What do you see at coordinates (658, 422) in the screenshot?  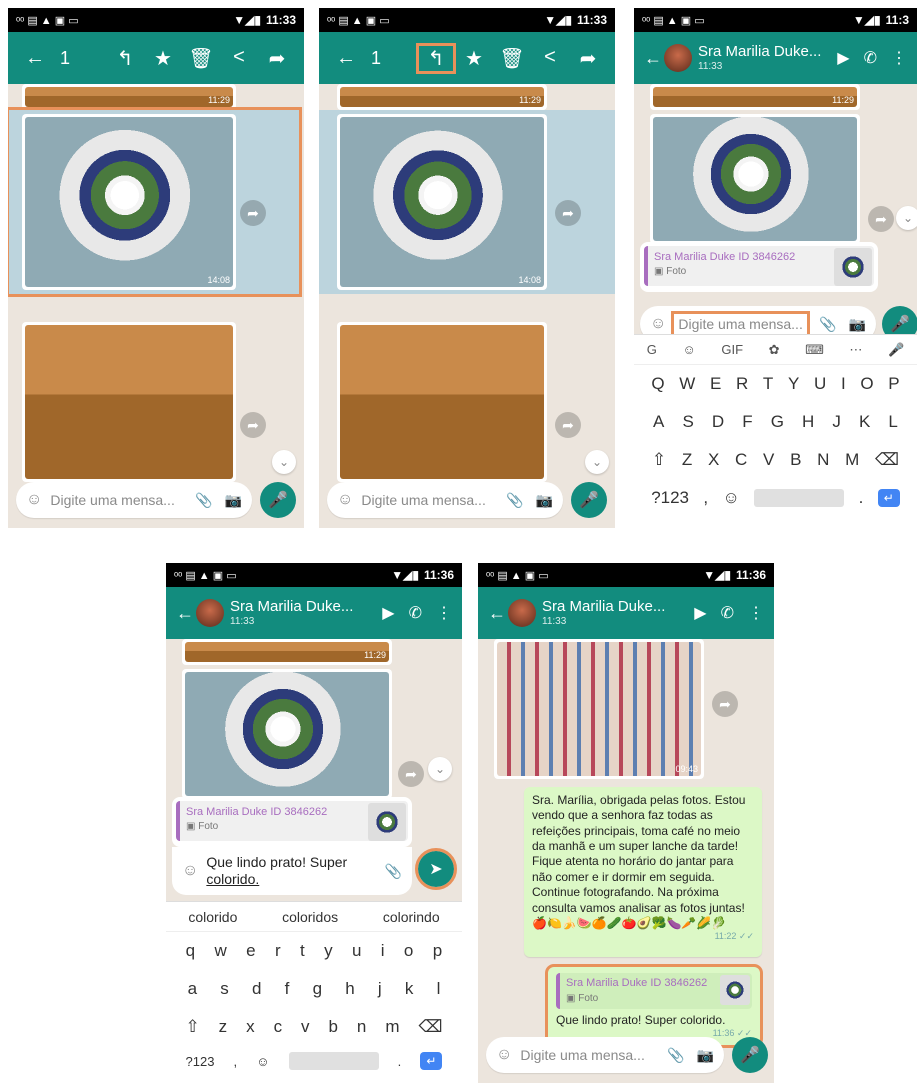 I see `keyboard-key: A` at bounding box center [658, 422].